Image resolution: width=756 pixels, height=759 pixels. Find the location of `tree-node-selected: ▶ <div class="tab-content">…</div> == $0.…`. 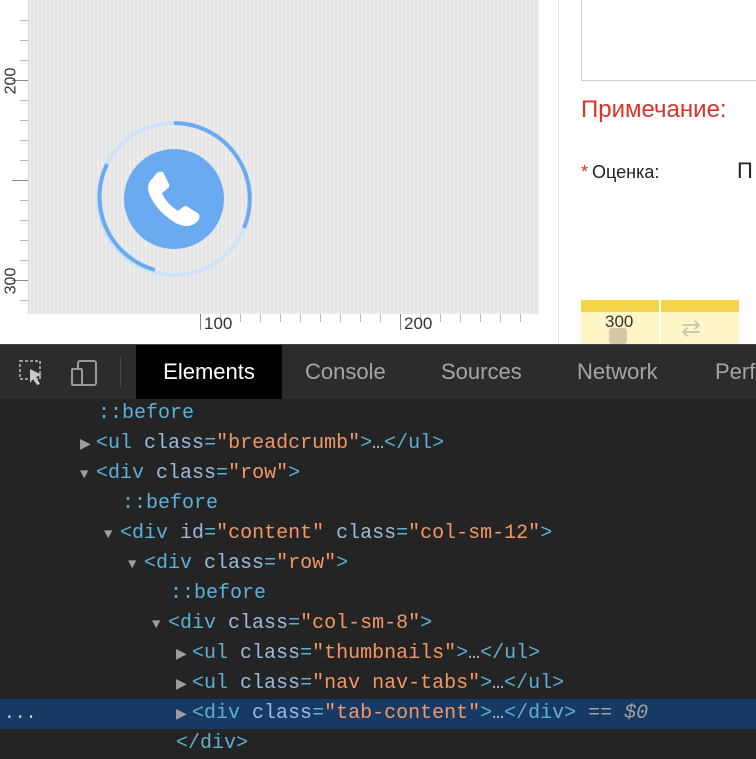

tree-node-selected: ▶ <div class="tab-content">…</div> == $0.… is located at coordinates (378, 714).